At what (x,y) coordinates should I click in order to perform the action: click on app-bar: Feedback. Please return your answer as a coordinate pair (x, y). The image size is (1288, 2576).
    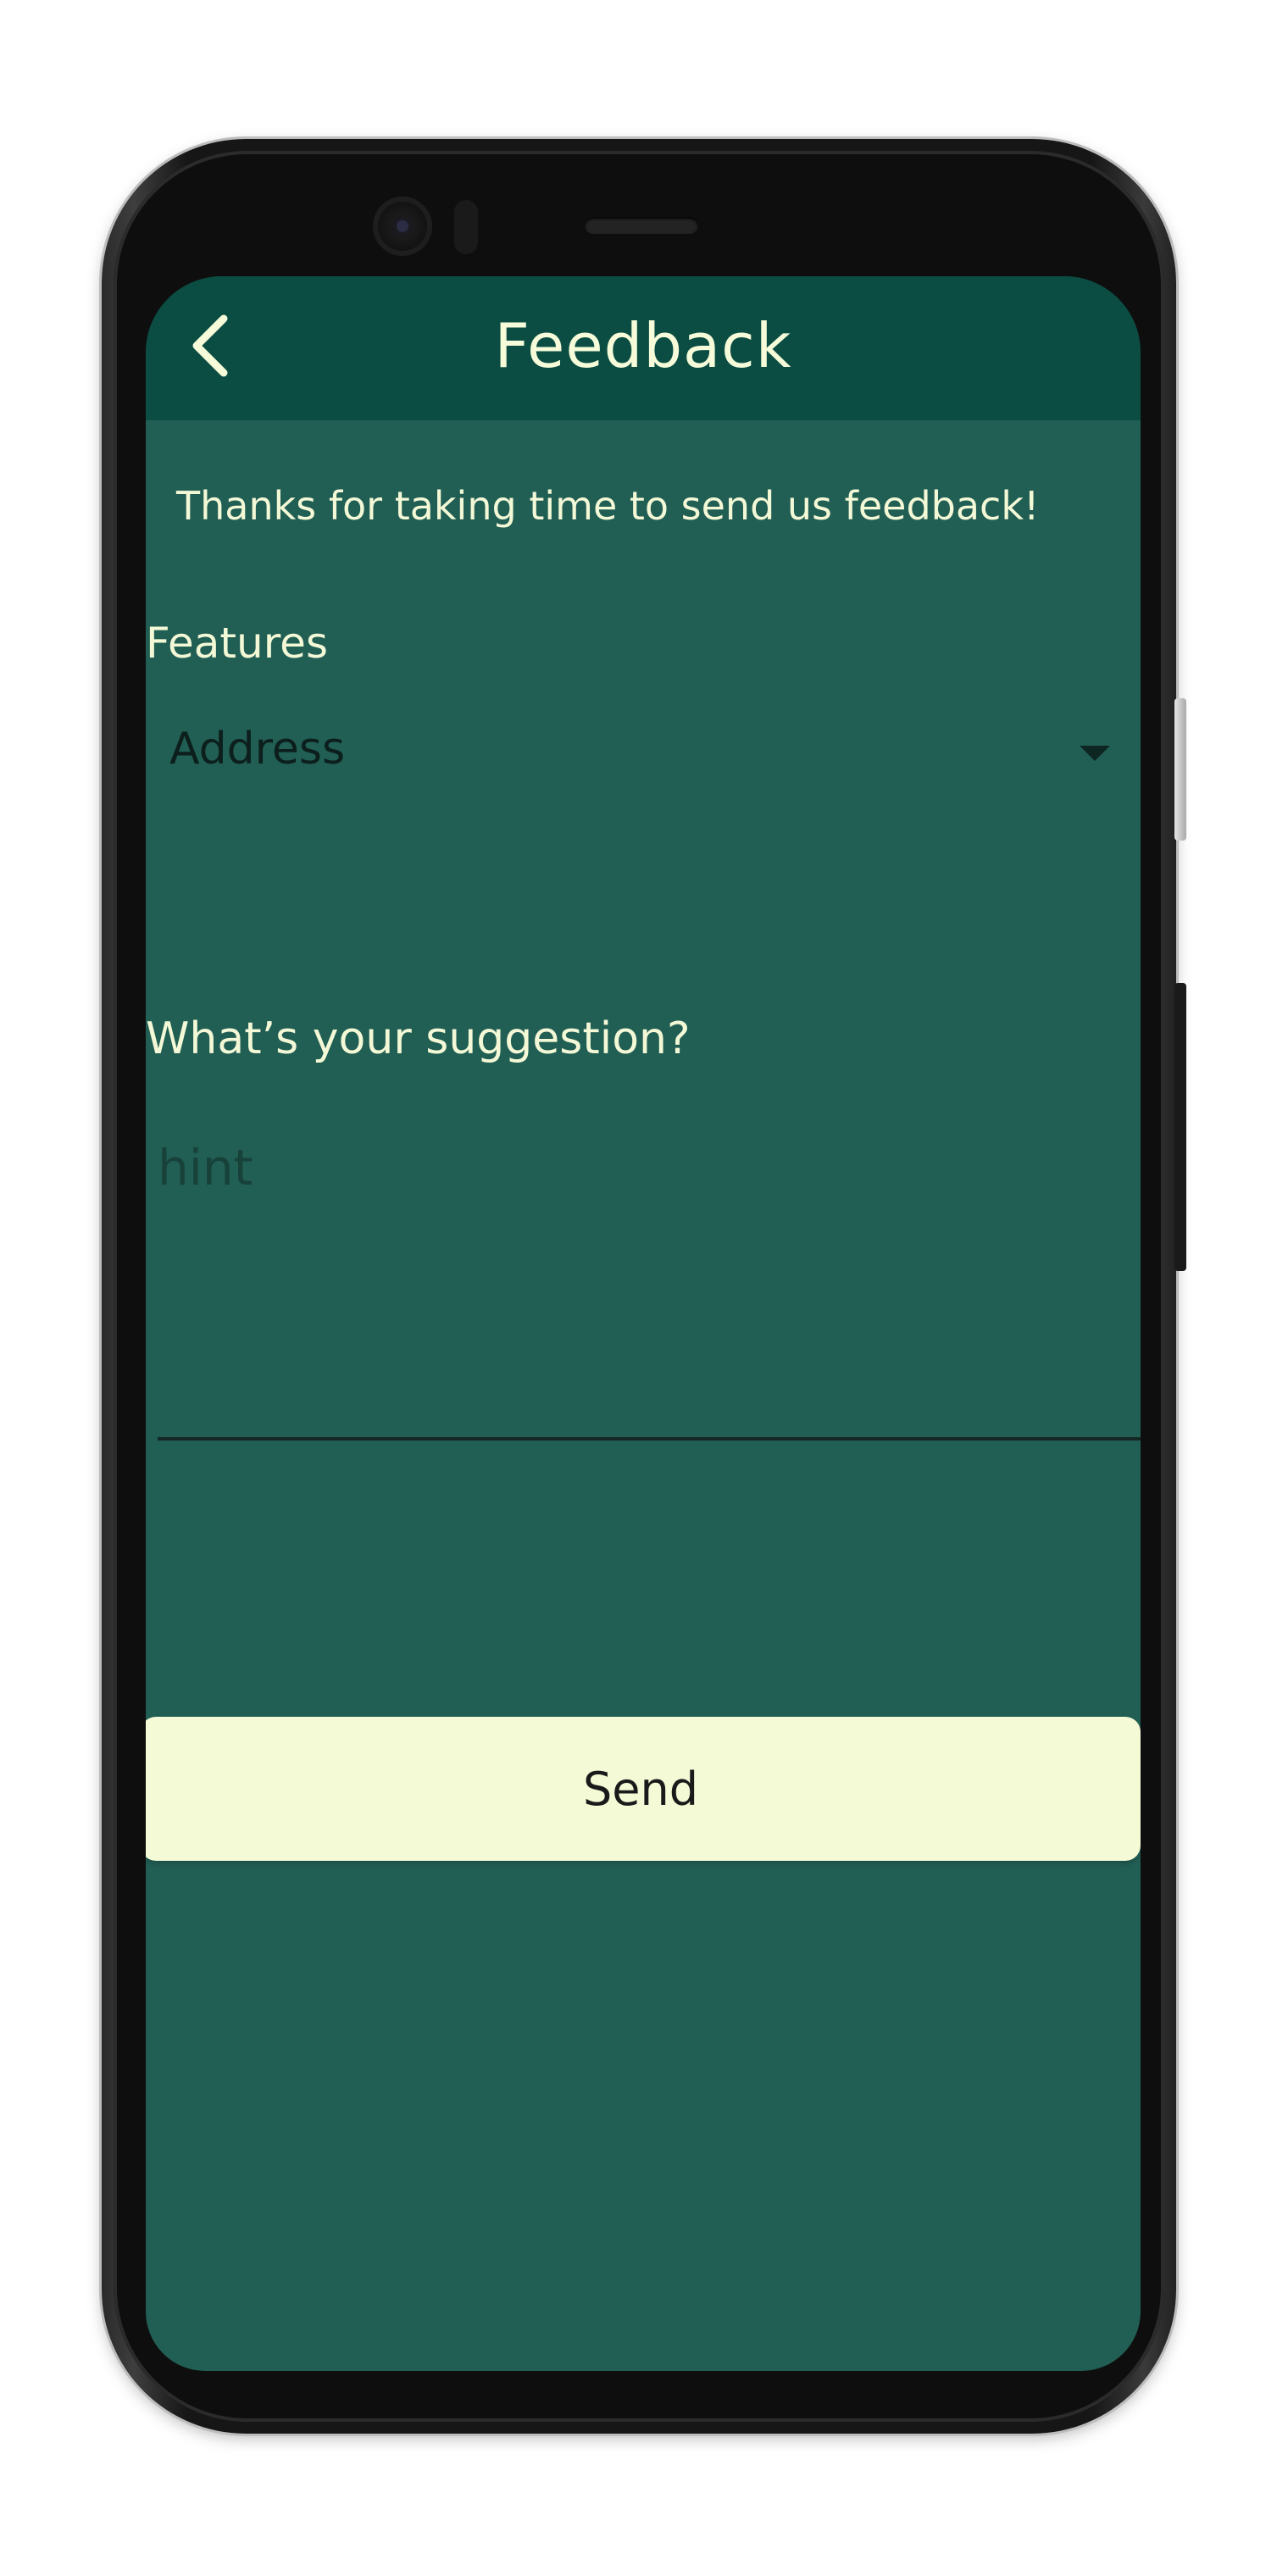
    Looking at the image, I should click on (643, 348).